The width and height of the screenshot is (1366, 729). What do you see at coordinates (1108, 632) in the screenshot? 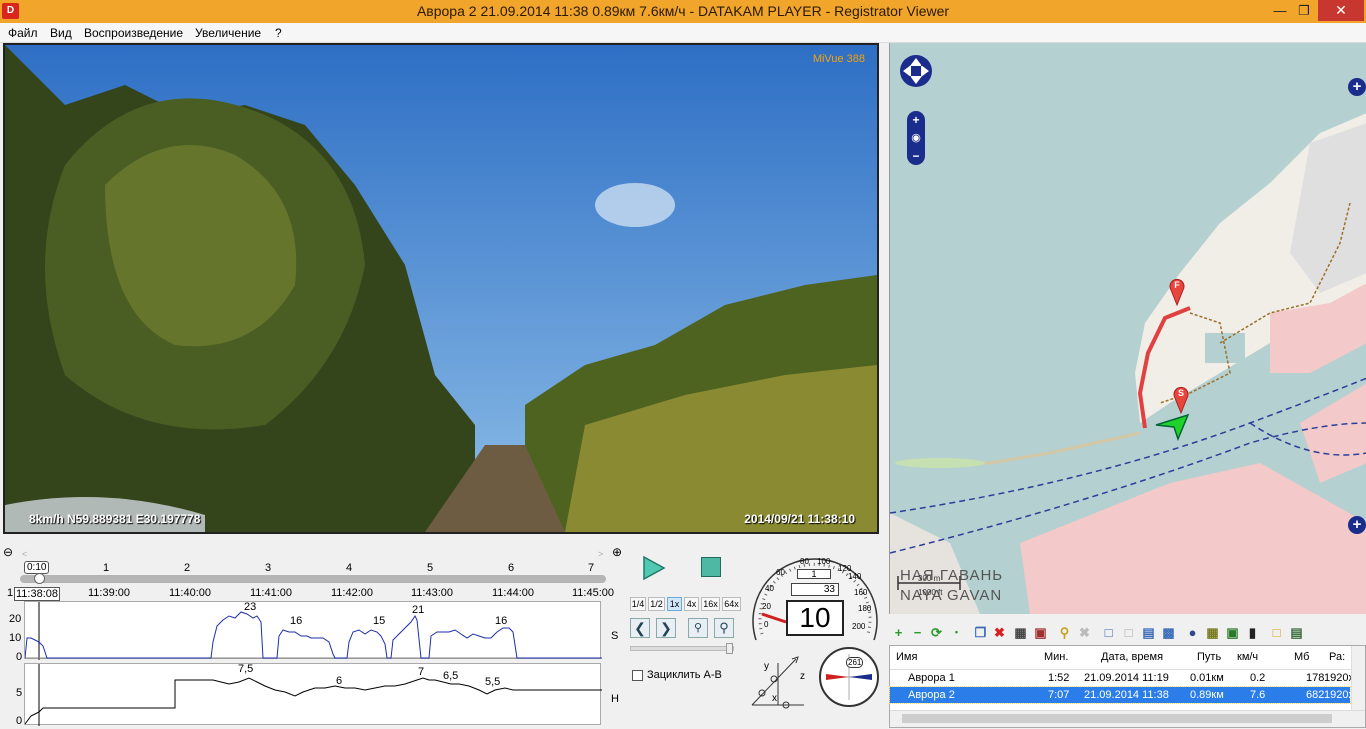
I see `export-icon: □` at bounding box center [1108, 632].